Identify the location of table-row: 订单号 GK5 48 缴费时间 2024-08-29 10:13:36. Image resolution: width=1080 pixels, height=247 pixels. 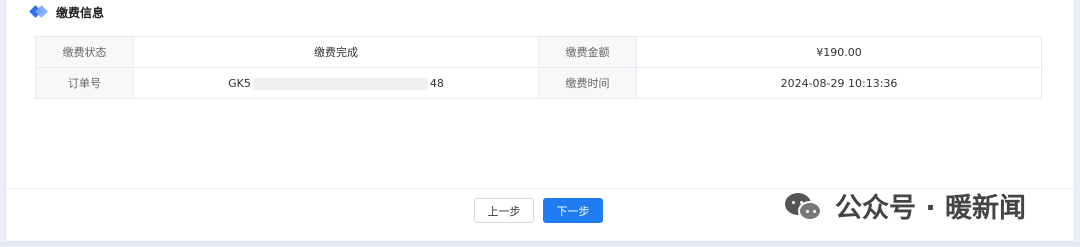
(538, 83).